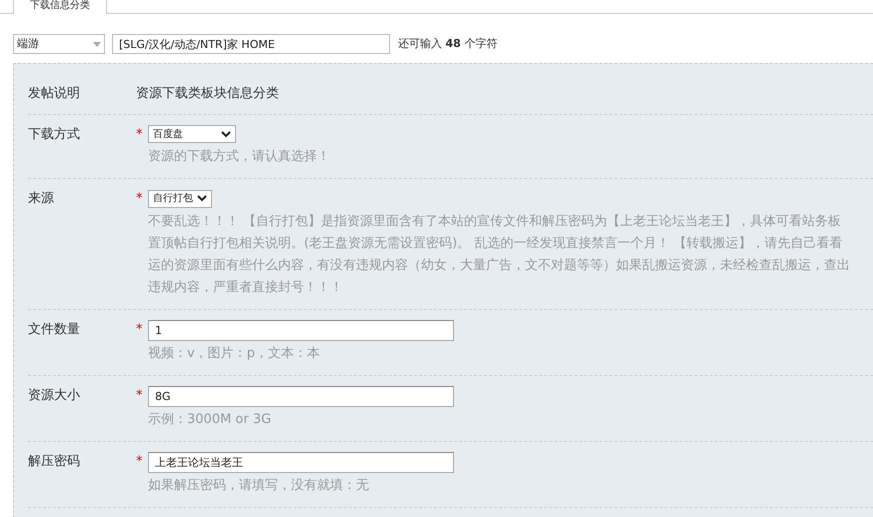  I want to click on hint-text: 示例：3000M or 3G, so click(210, 419).